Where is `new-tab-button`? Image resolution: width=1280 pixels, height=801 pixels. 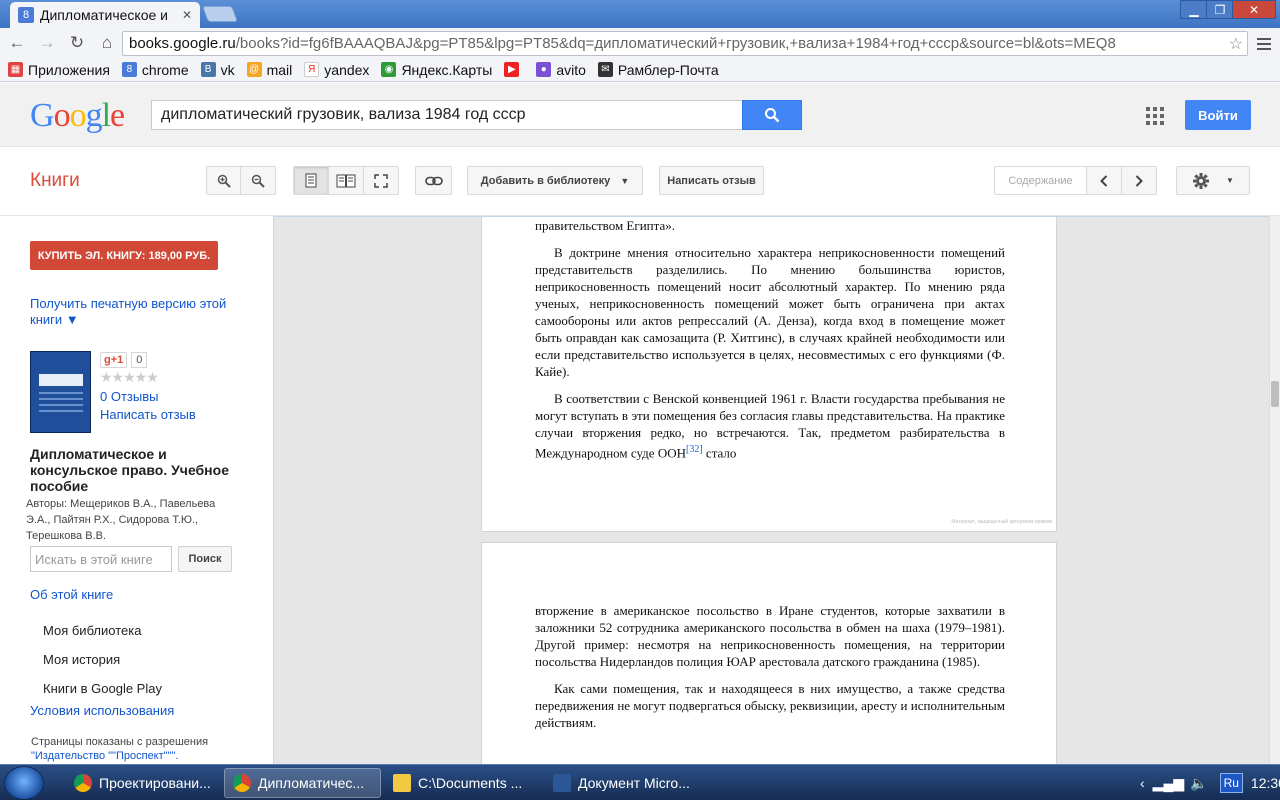
new-tab-button is located at coordinates (220, 14).